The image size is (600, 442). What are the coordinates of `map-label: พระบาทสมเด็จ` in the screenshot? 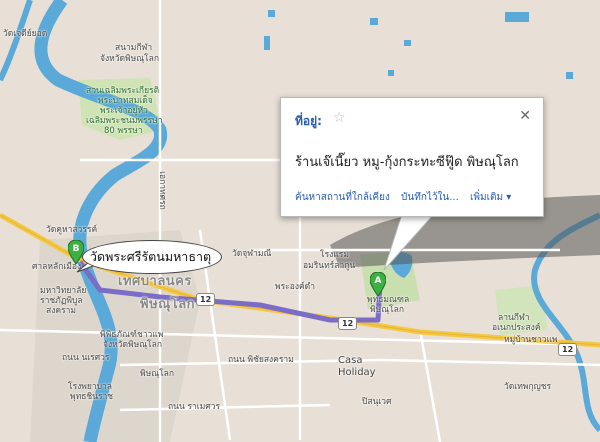 It's located at (125, 101).